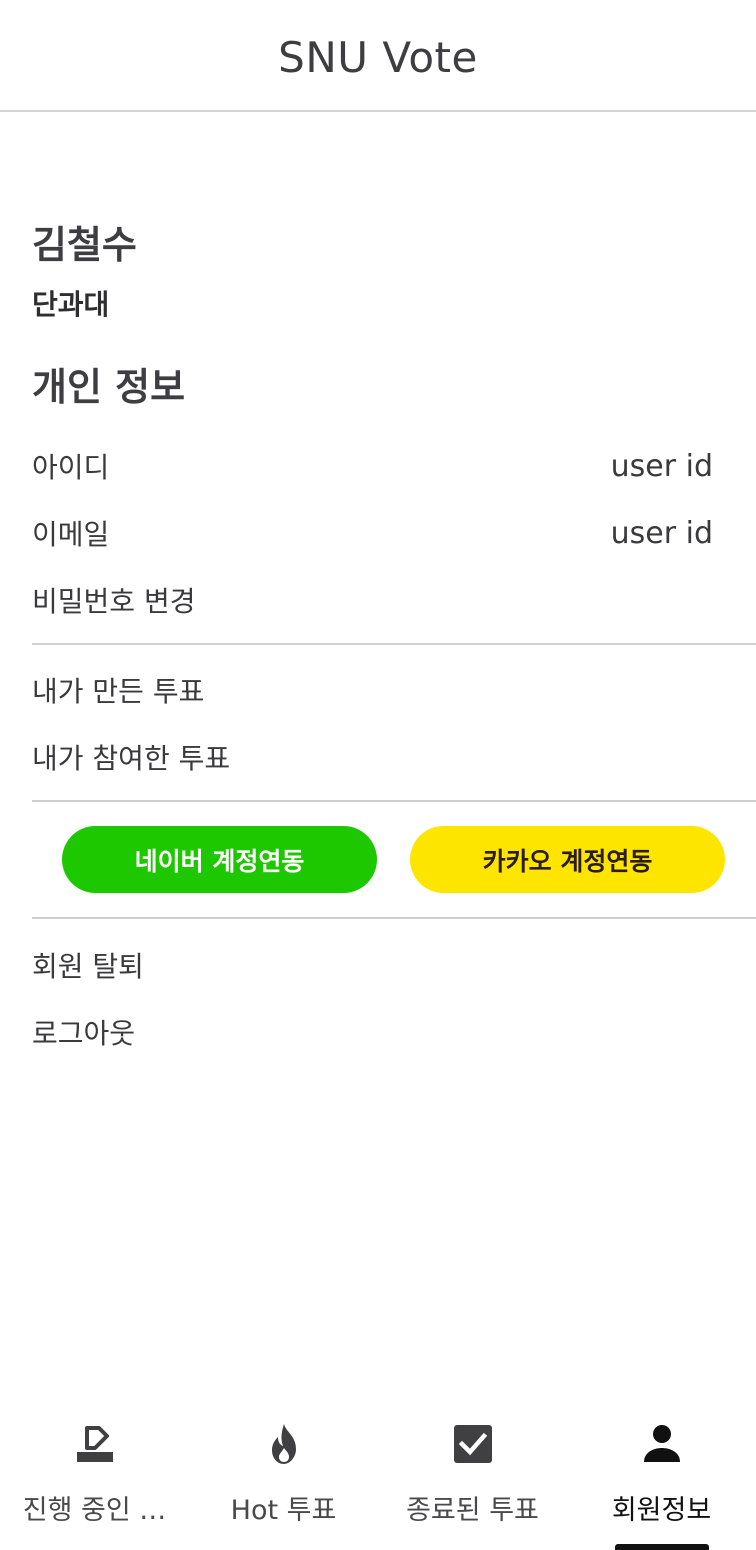 Image resolution: width=756 pixels, height=1550 pixels. What do you see at coordinates (131, 758) in the screenshot?
I see `my-participated-votes-label: 내가 참여한 투표` at bounding box center [131, 758].